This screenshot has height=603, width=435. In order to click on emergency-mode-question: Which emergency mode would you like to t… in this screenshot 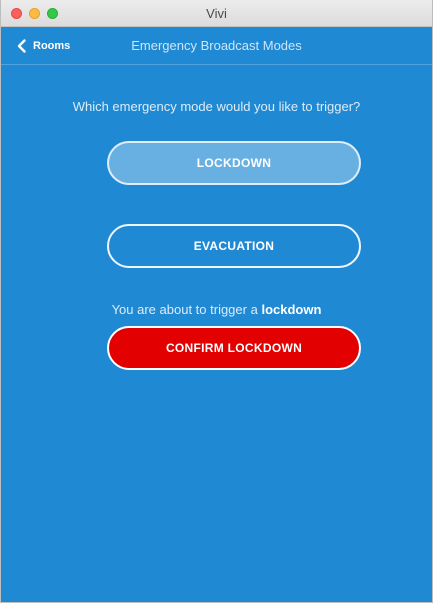, I will do `click(216, 106)`.